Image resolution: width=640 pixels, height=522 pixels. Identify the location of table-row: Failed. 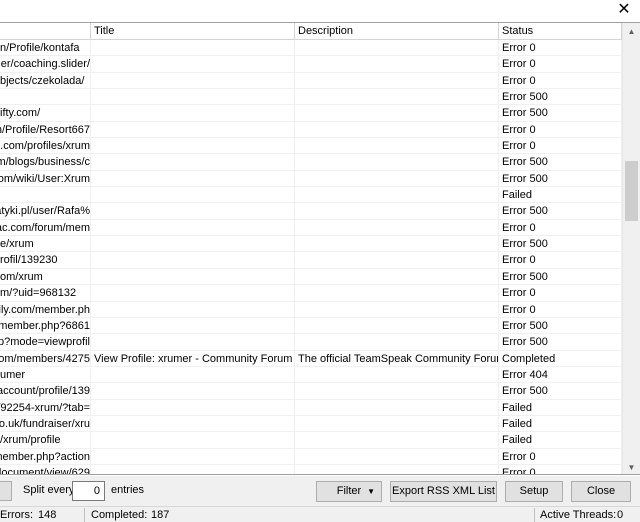
(311, 195).